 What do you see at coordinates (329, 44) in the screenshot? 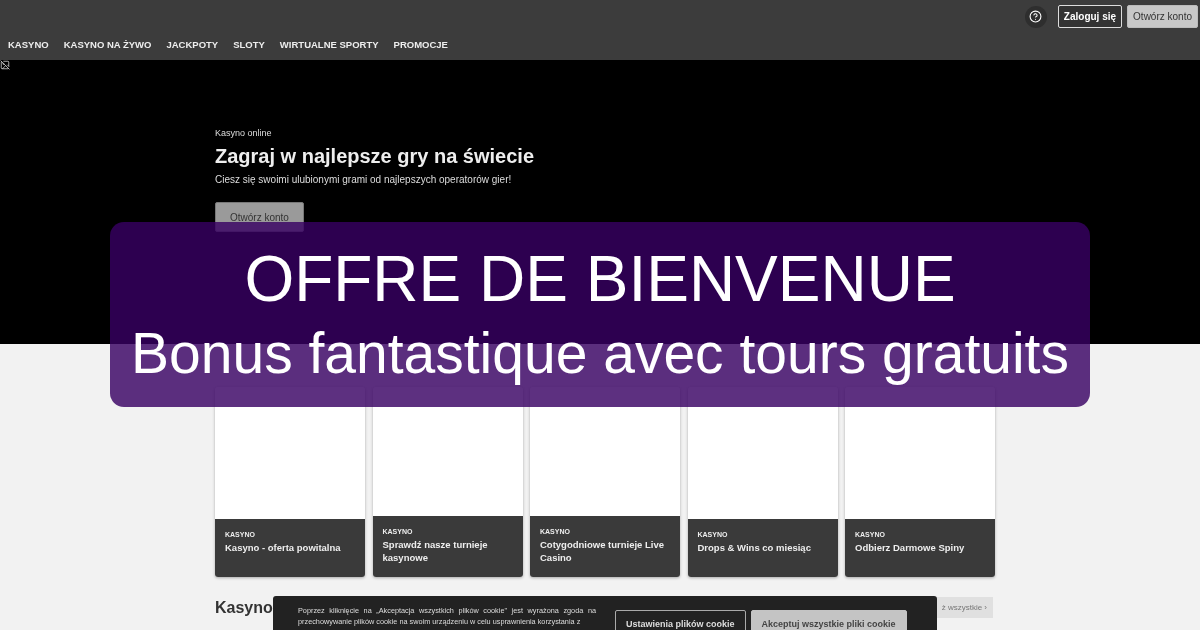
I see `nav-link: WIRTUALNE SPORTY` at bounding box center [329, 44].